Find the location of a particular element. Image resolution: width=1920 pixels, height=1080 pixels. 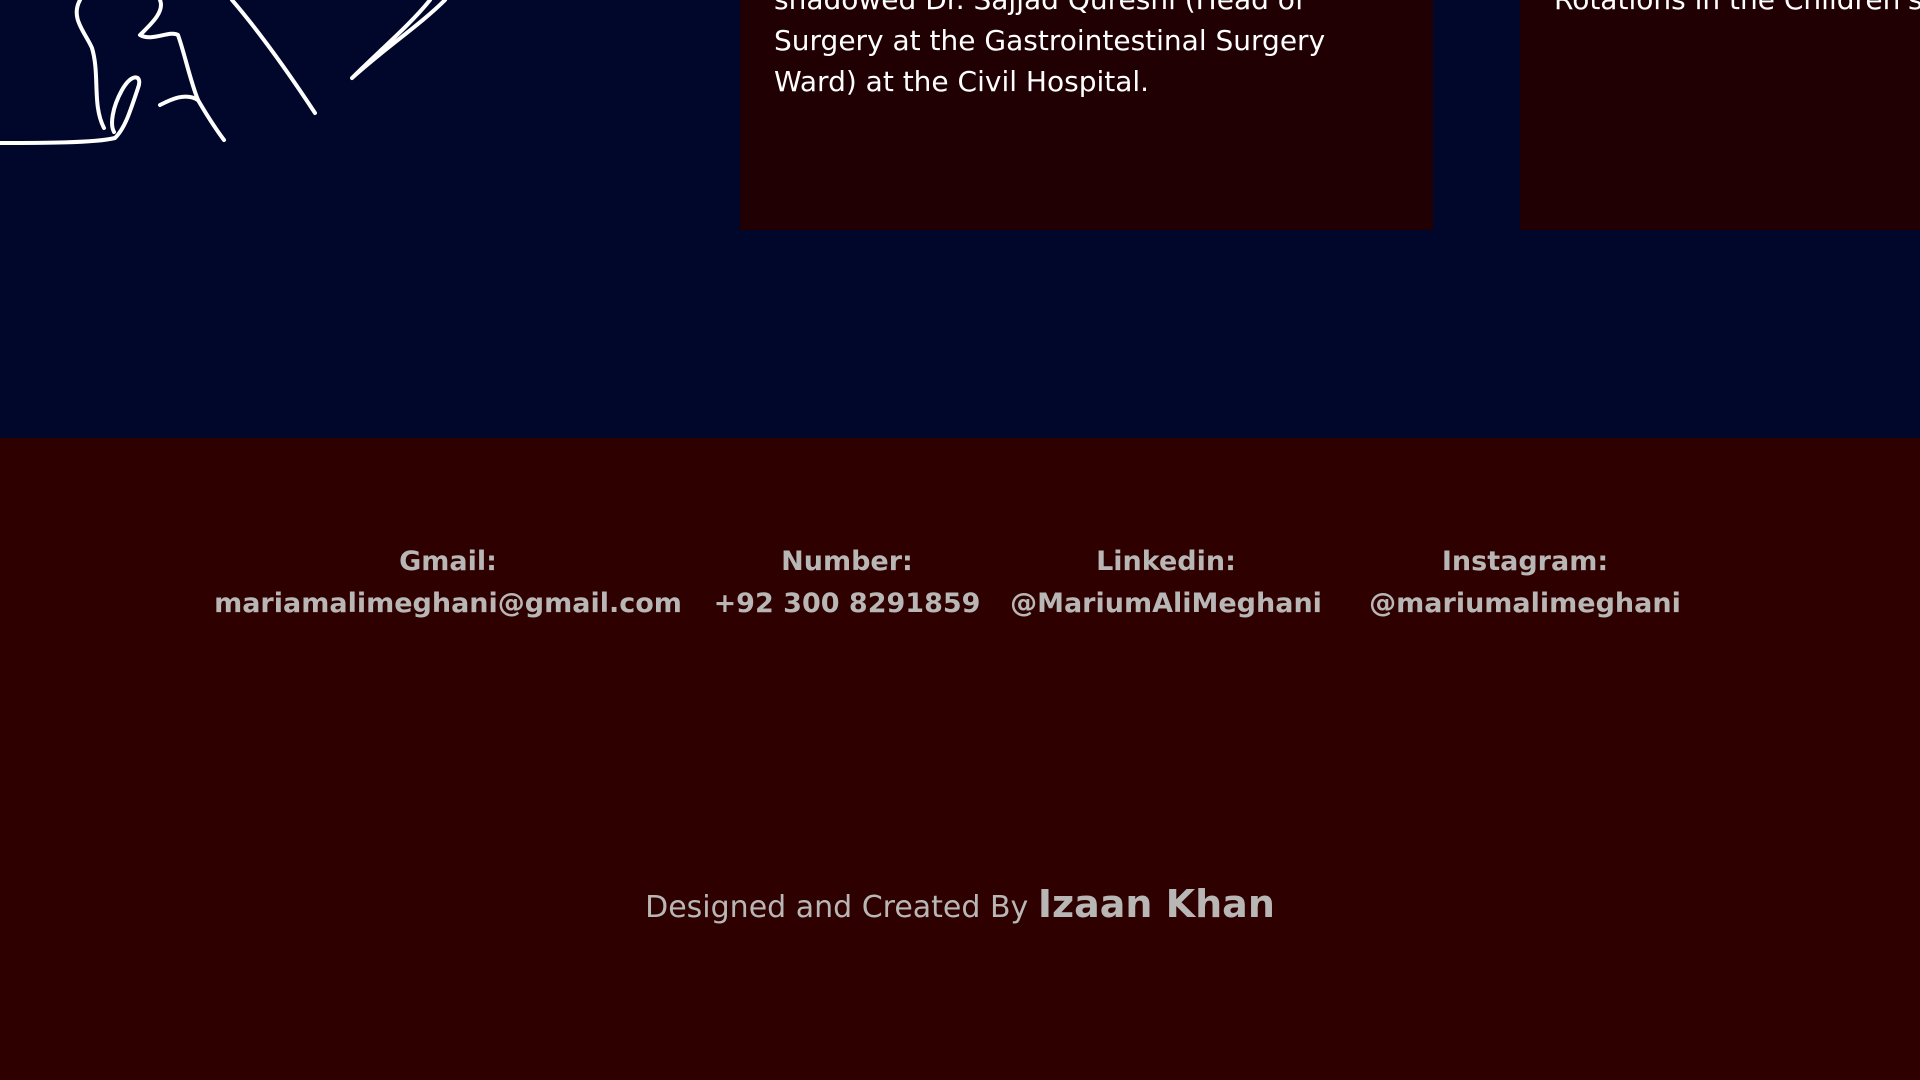

contact-label: Gmail: is located at coordinates (448, 561).